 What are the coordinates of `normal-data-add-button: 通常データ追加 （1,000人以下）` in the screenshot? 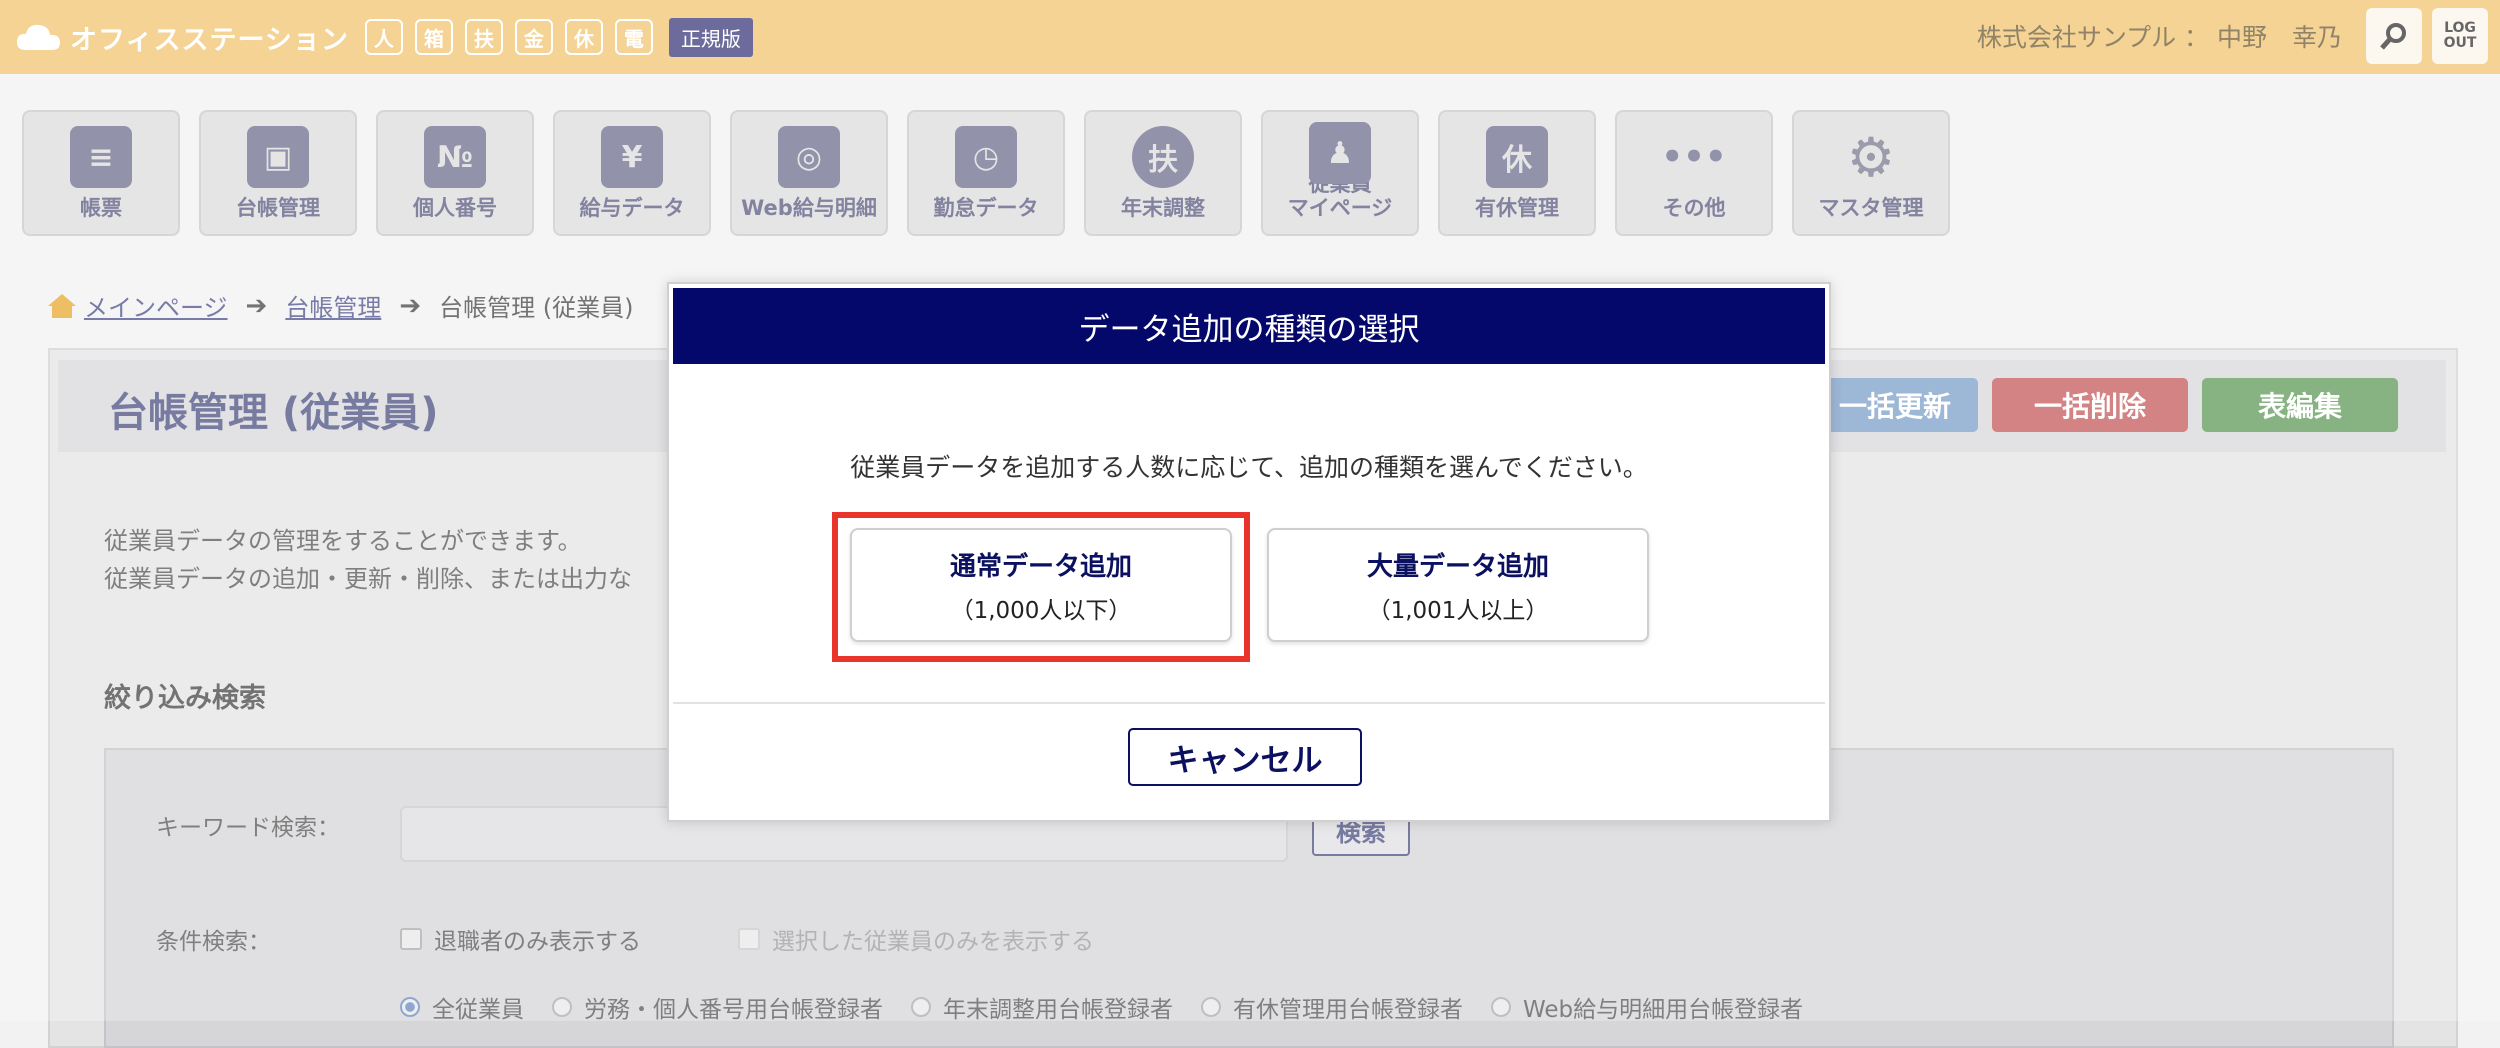 It's located at (1041, 585).